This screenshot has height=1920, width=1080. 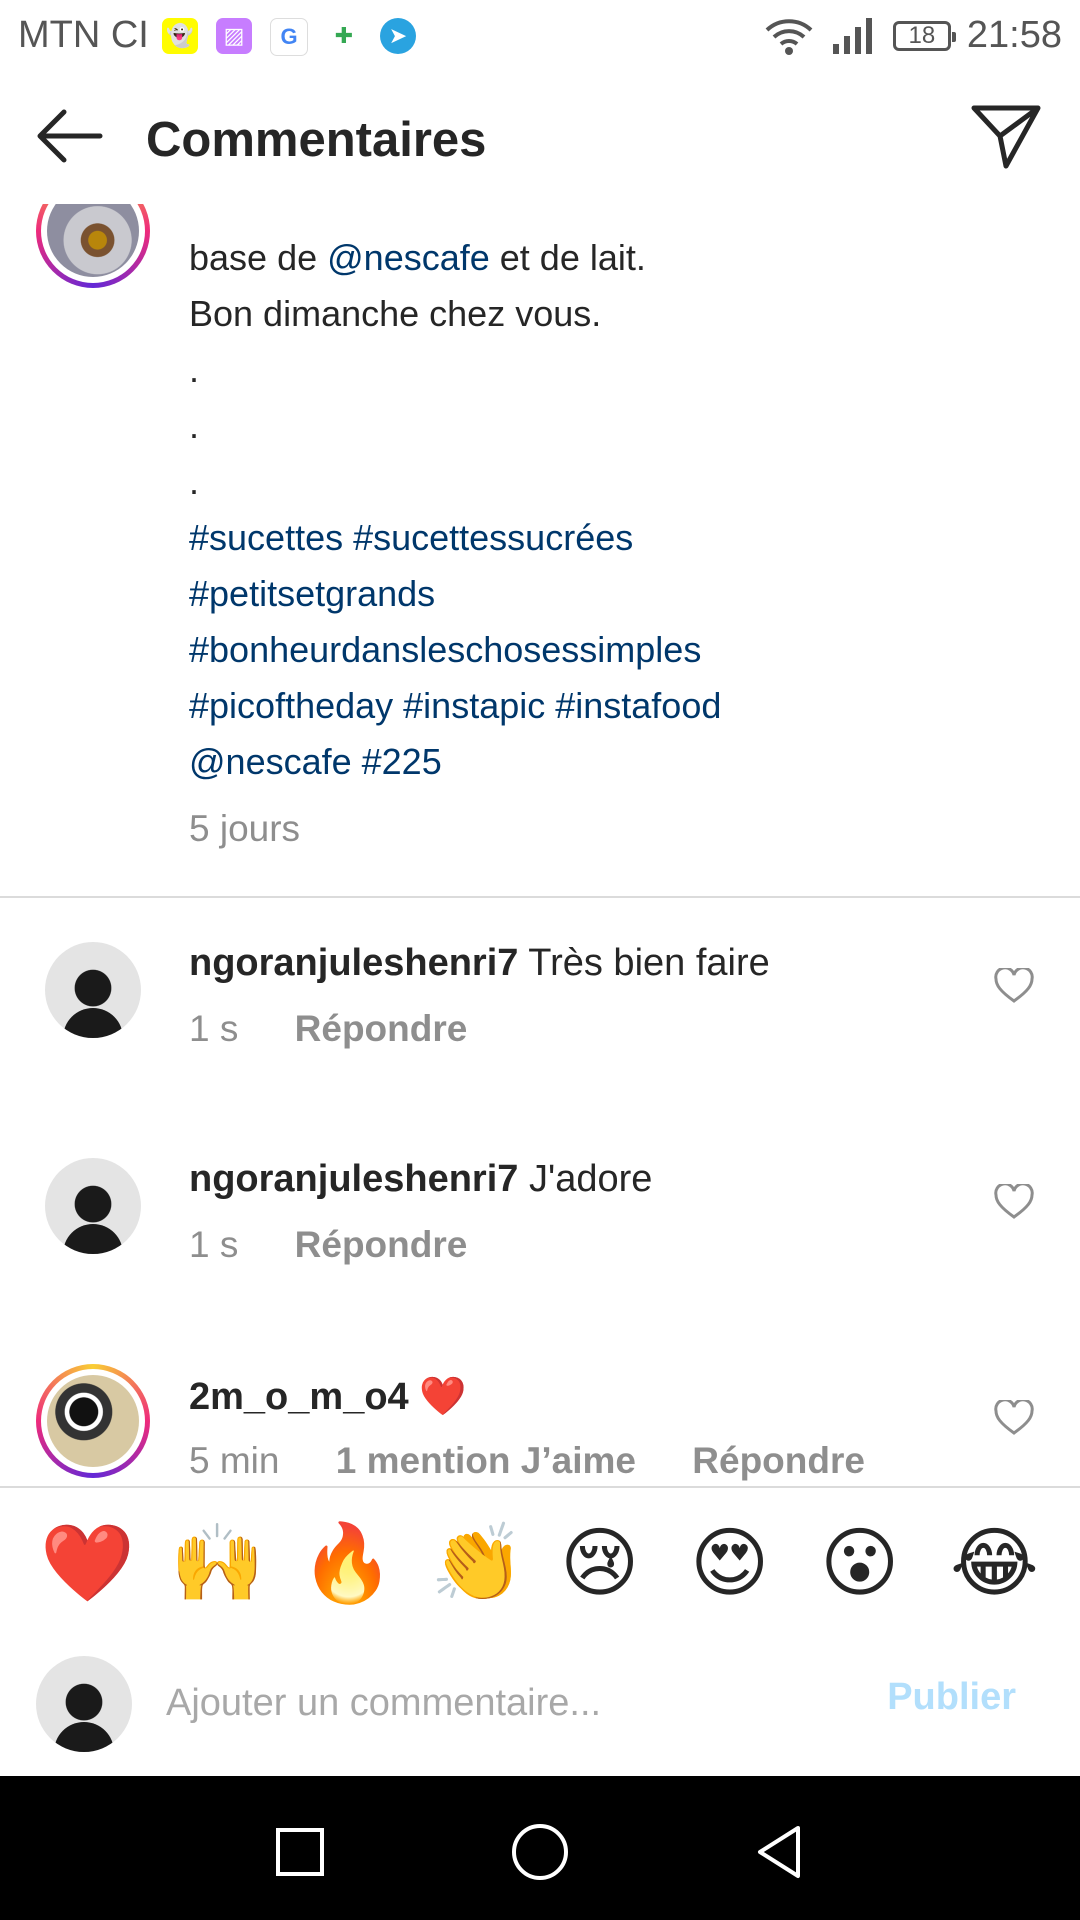 I want to click on mention-link: @nescafe, so click(x=408, y=257).